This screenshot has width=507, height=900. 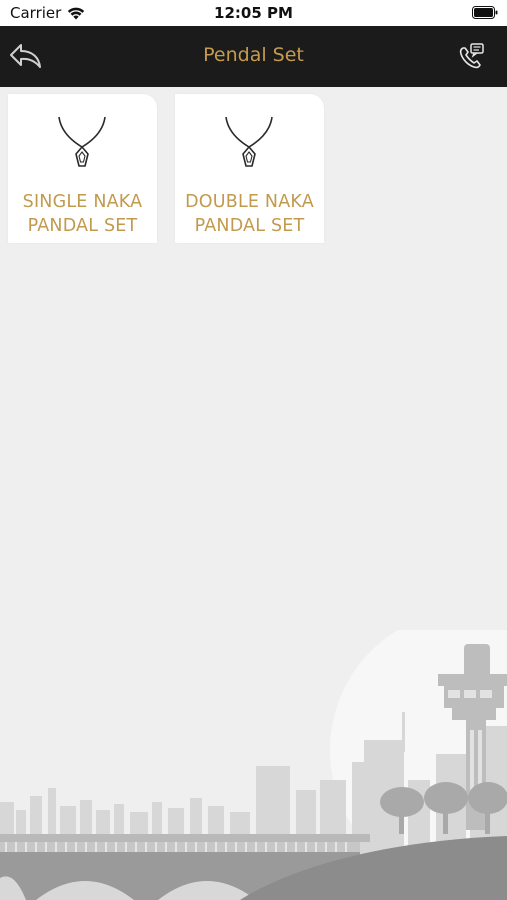 I want to click on status-bar: Carrier 12:05 PM, so click(x=253, y=13).